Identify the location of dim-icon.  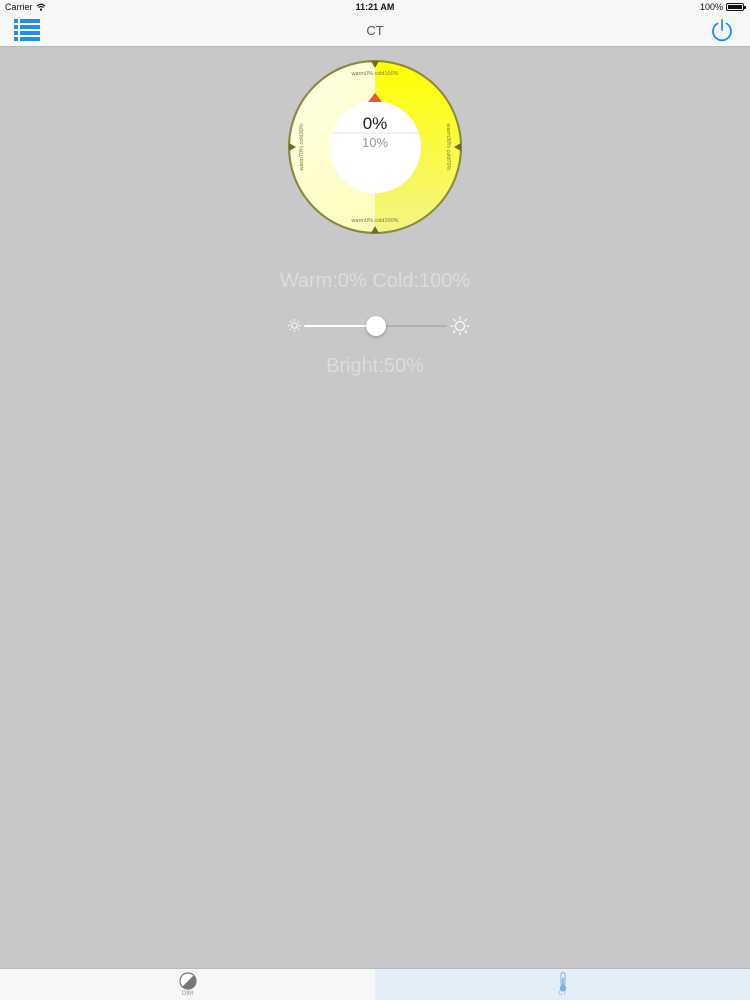
(187, 981).